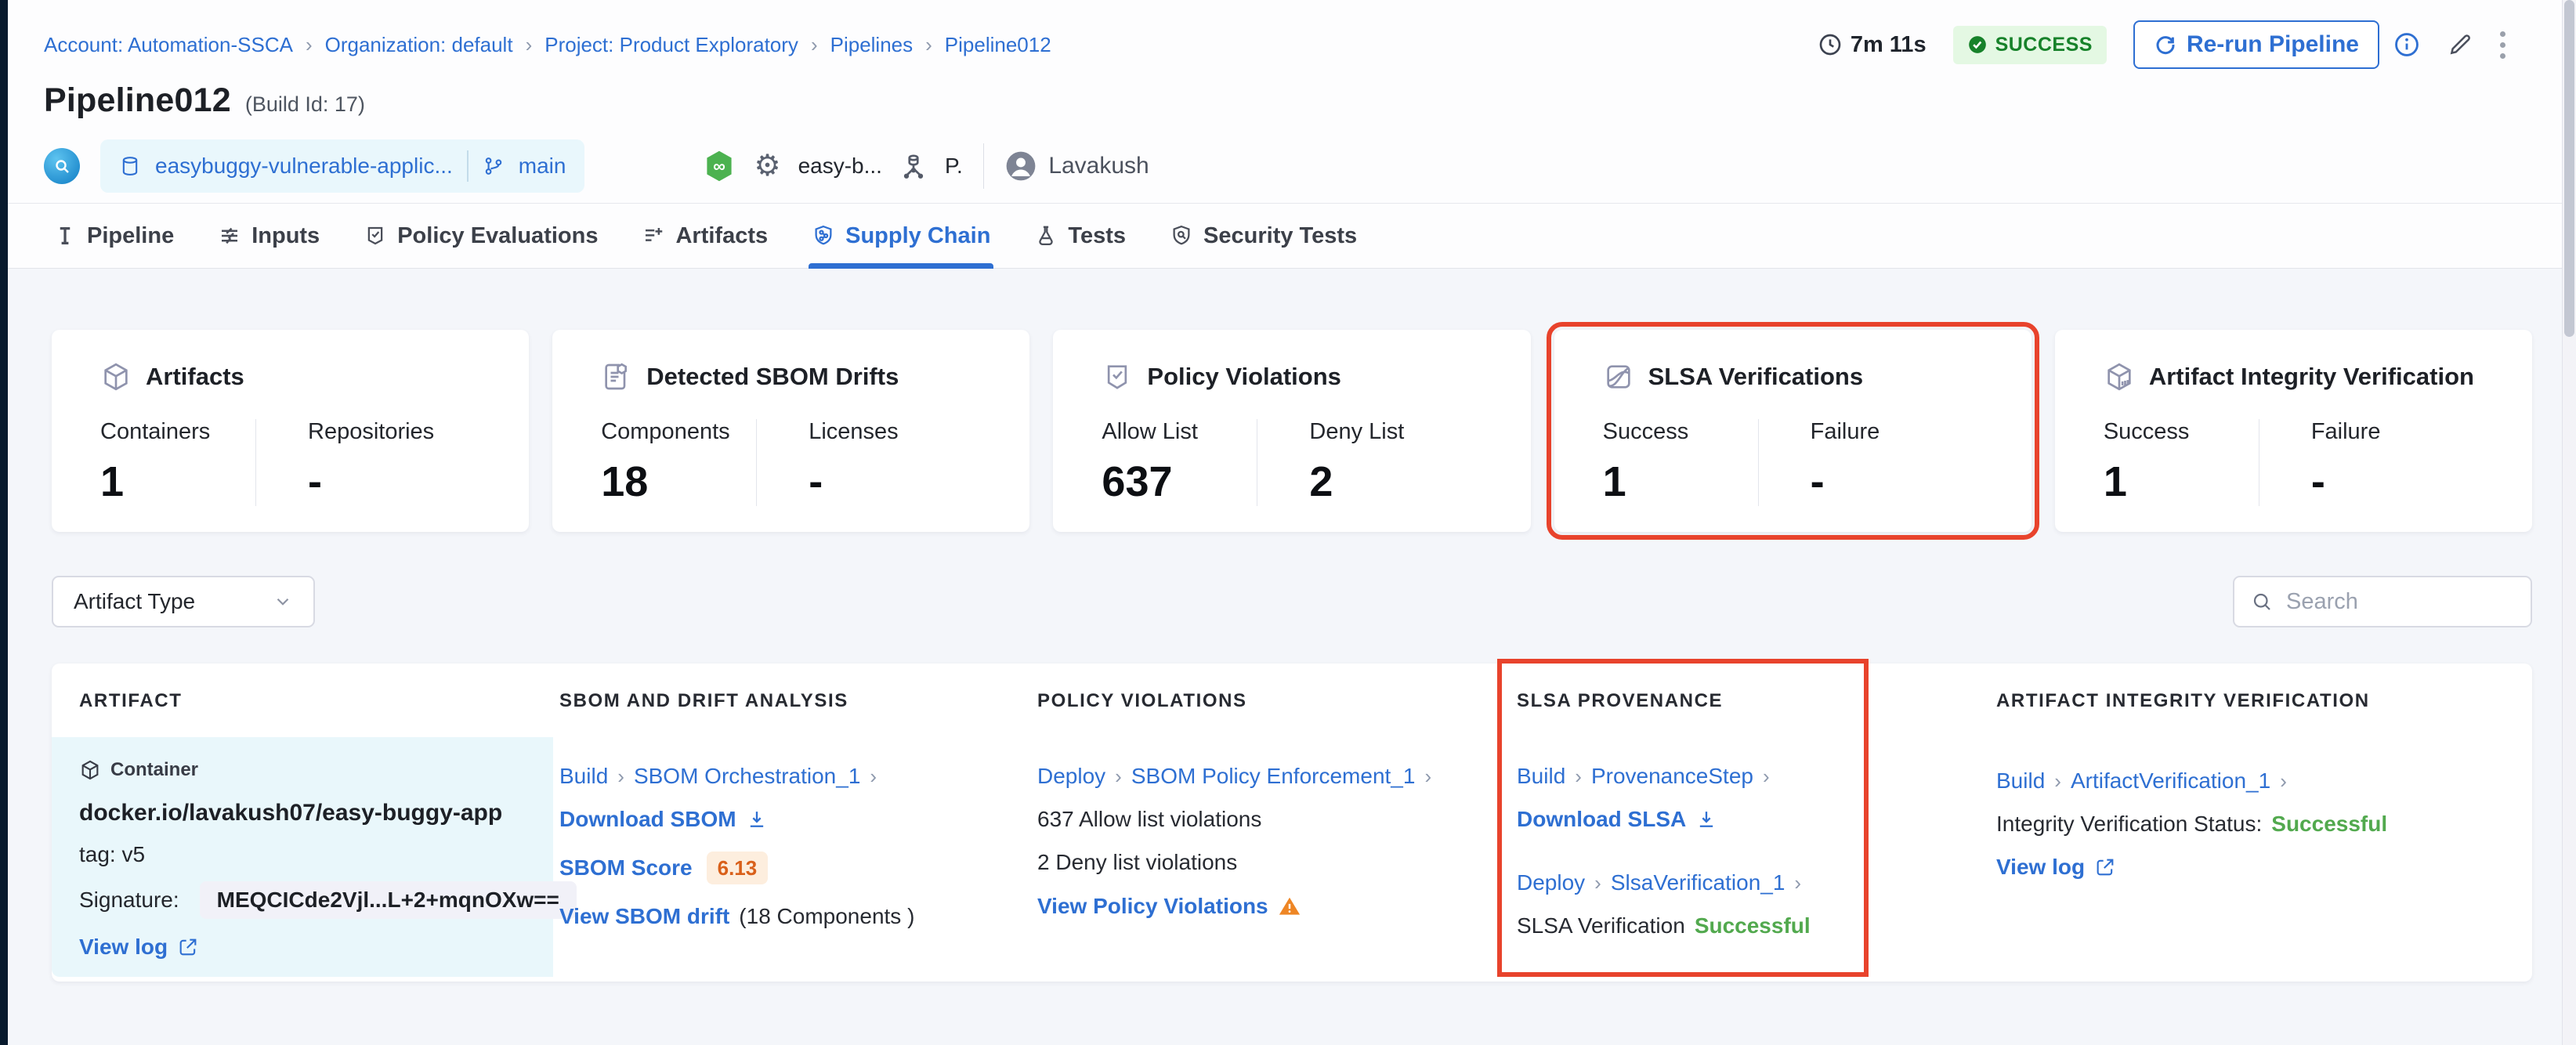 The image size is (2576, 1045). What do you see at coordinates (872, 45) in the screenshot?
I see `breadcrumb-pipelines: Pipelines` at bounding box center [872, 45].